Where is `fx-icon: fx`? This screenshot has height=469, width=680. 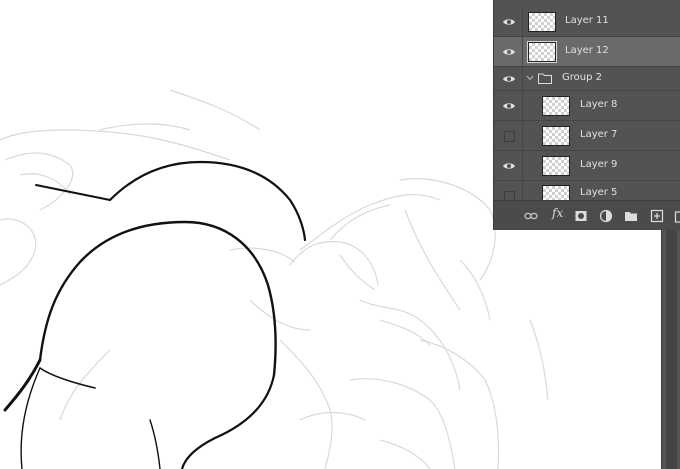 fx-icon: fx is located at coordinates (557, 213).